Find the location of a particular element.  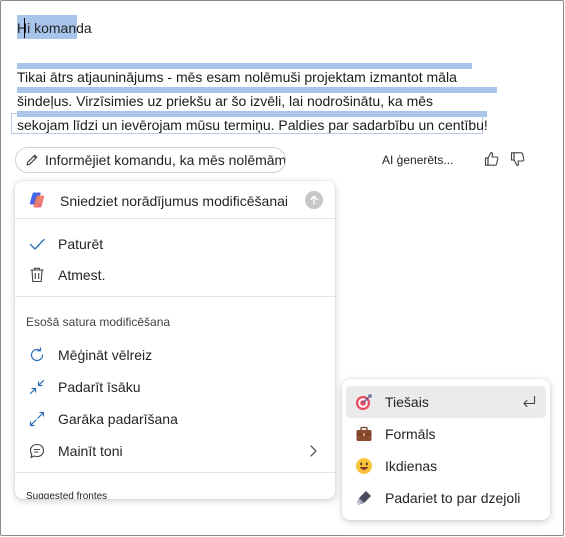

document-title: Hi komanda is located at coordinates (54, 28).